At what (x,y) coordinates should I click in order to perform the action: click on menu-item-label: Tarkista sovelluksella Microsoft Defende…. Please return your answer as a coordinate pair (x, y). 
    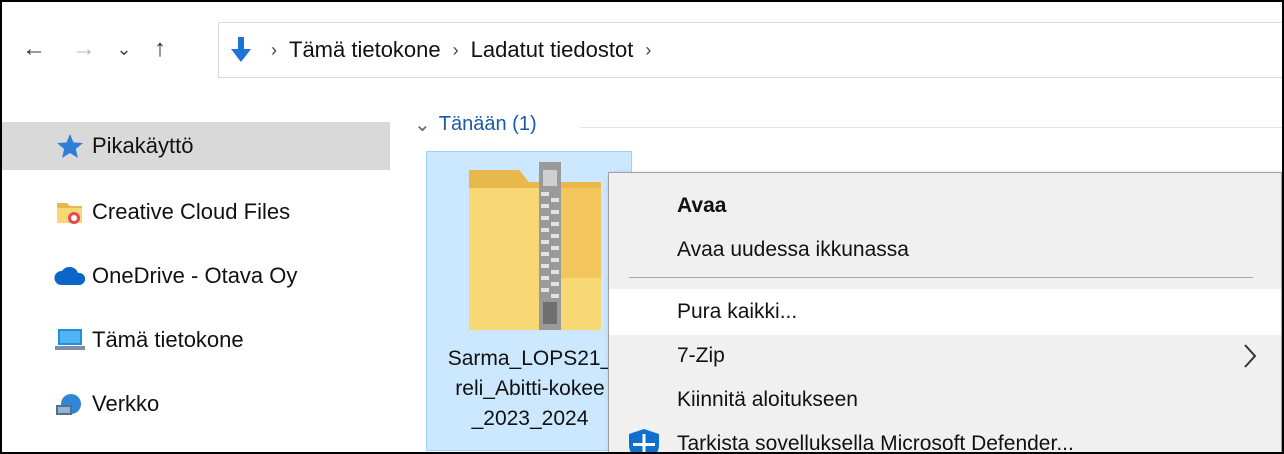
    Looking at the image, I should click on (875, 443).